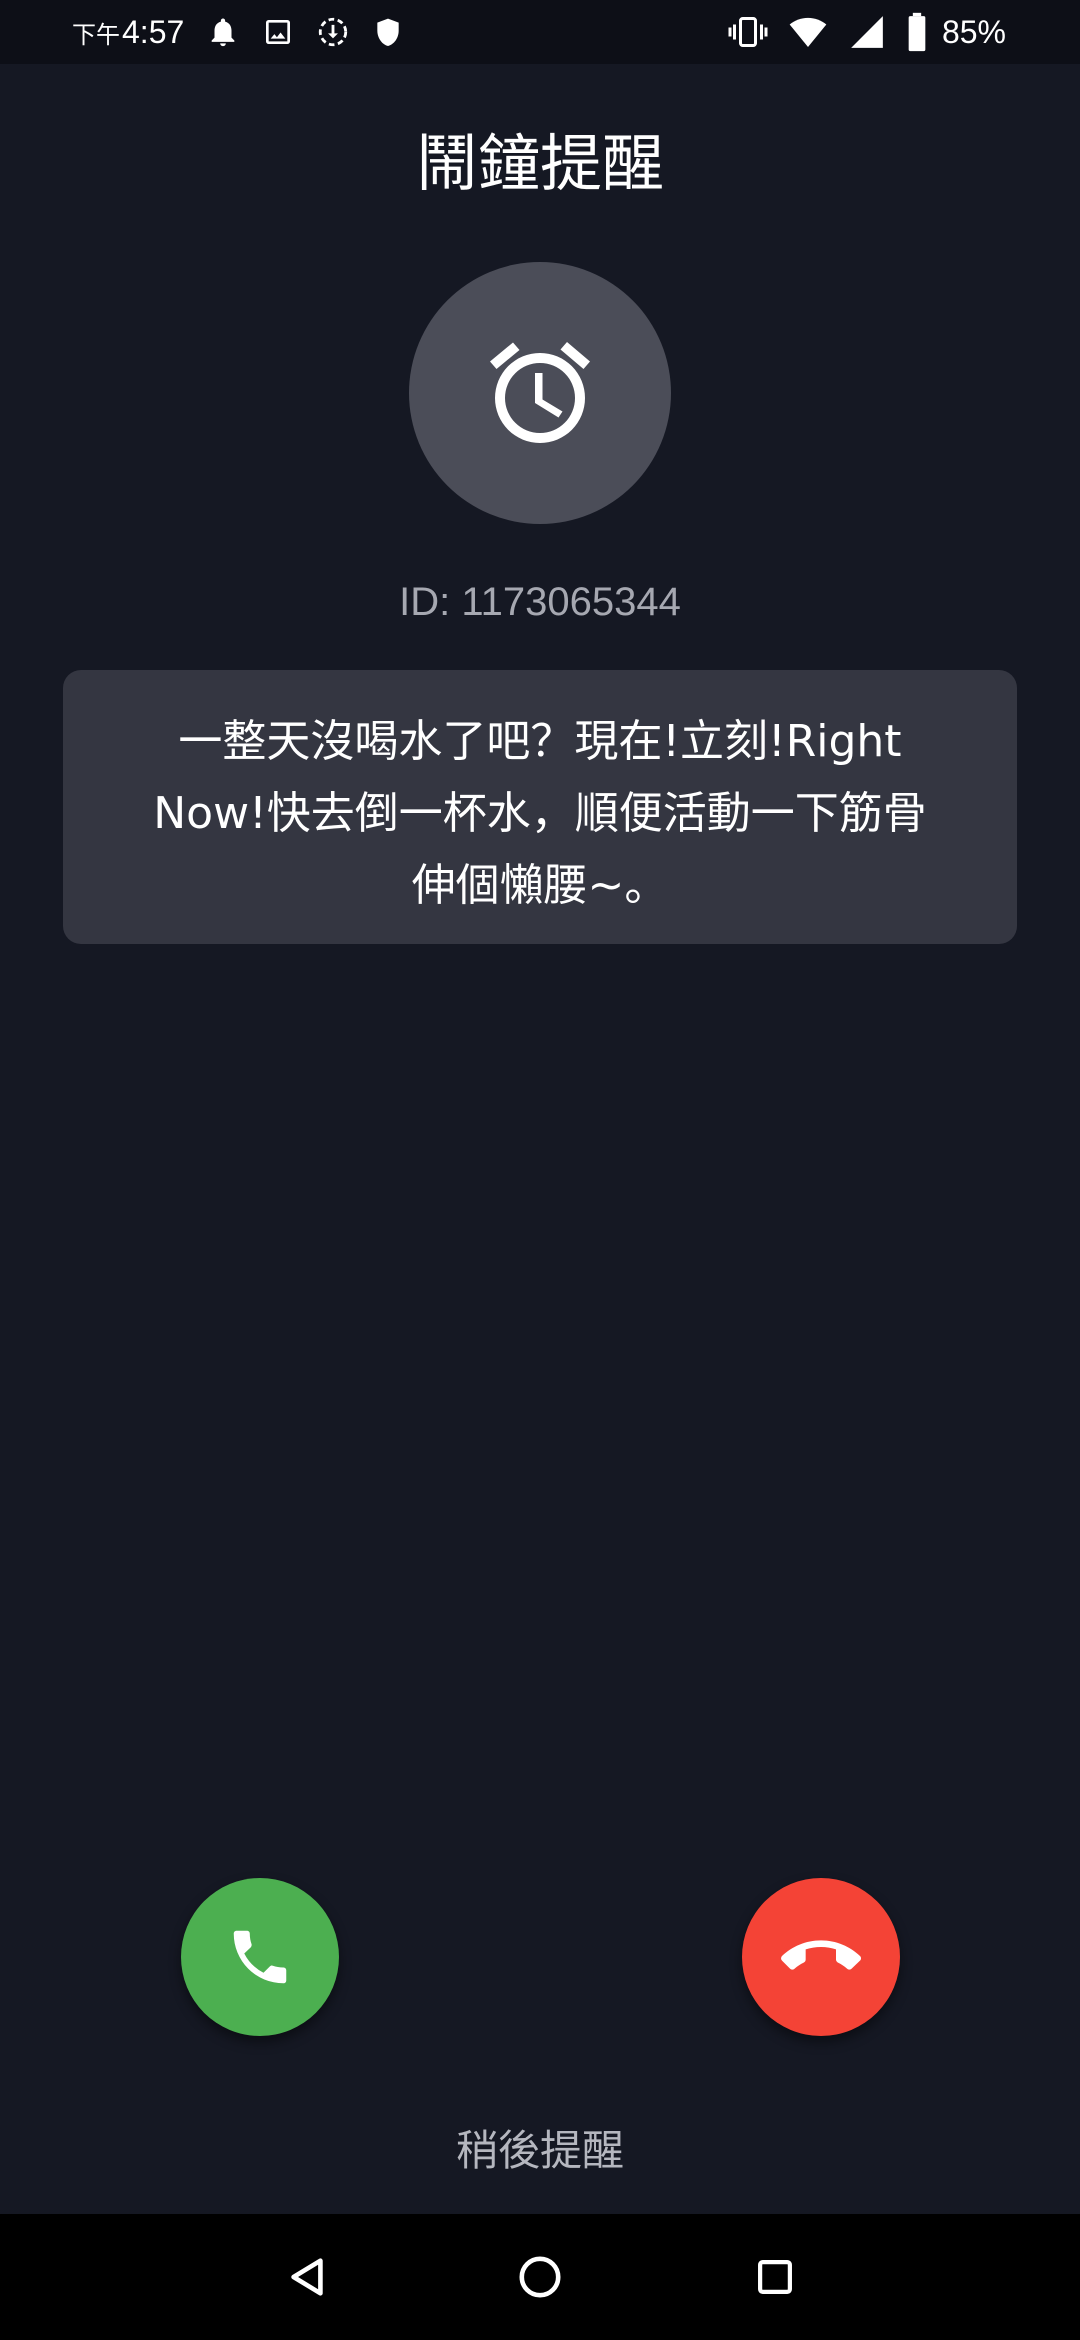  Describe the element at coordinates (223, 32) in the screenshot. I see `alarm-bell-icon` at that location.